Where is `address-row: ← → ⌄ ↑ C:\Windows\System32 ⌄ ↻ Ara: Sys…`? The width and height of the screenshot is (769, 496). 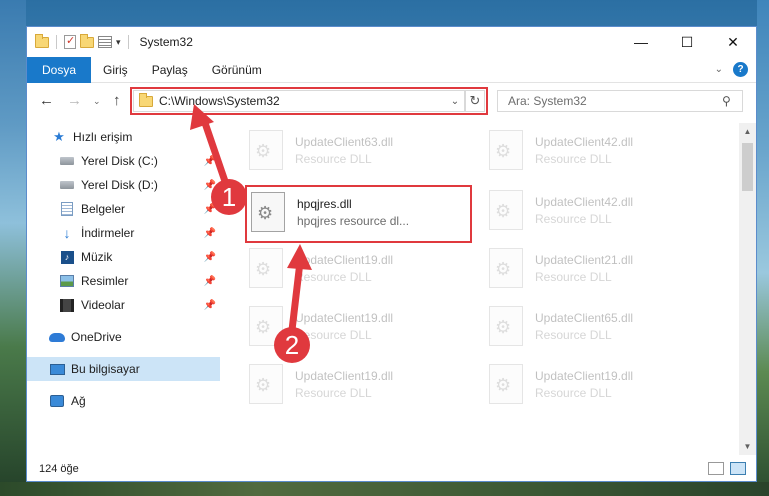 address-row: ← → ⌄ ↑ C:\Windows\System32 ⌄ ↻ Ara: Sys… is located at coordinates (391, 101).